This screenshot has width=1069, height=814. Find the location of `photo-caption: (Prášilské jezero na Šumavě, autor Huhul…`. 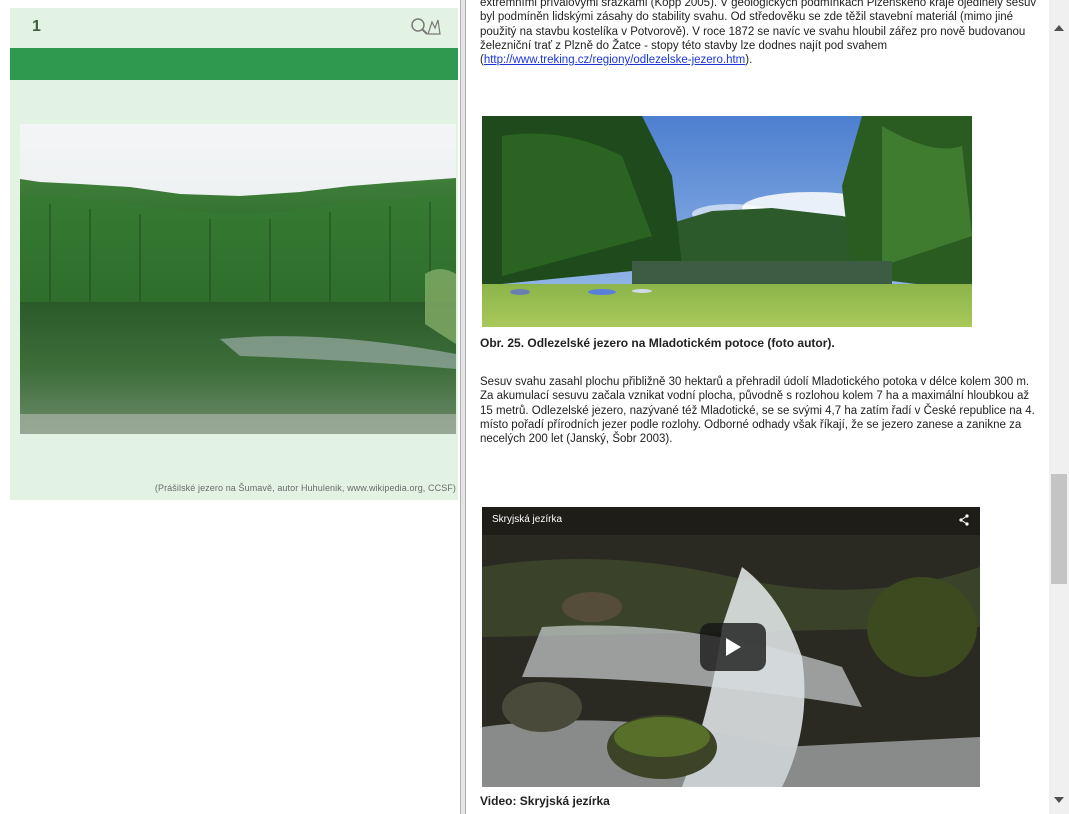

photo-caption: (Prášilské jezero na Šumavě, autor Huhul… is located at coordinates (305, 488).